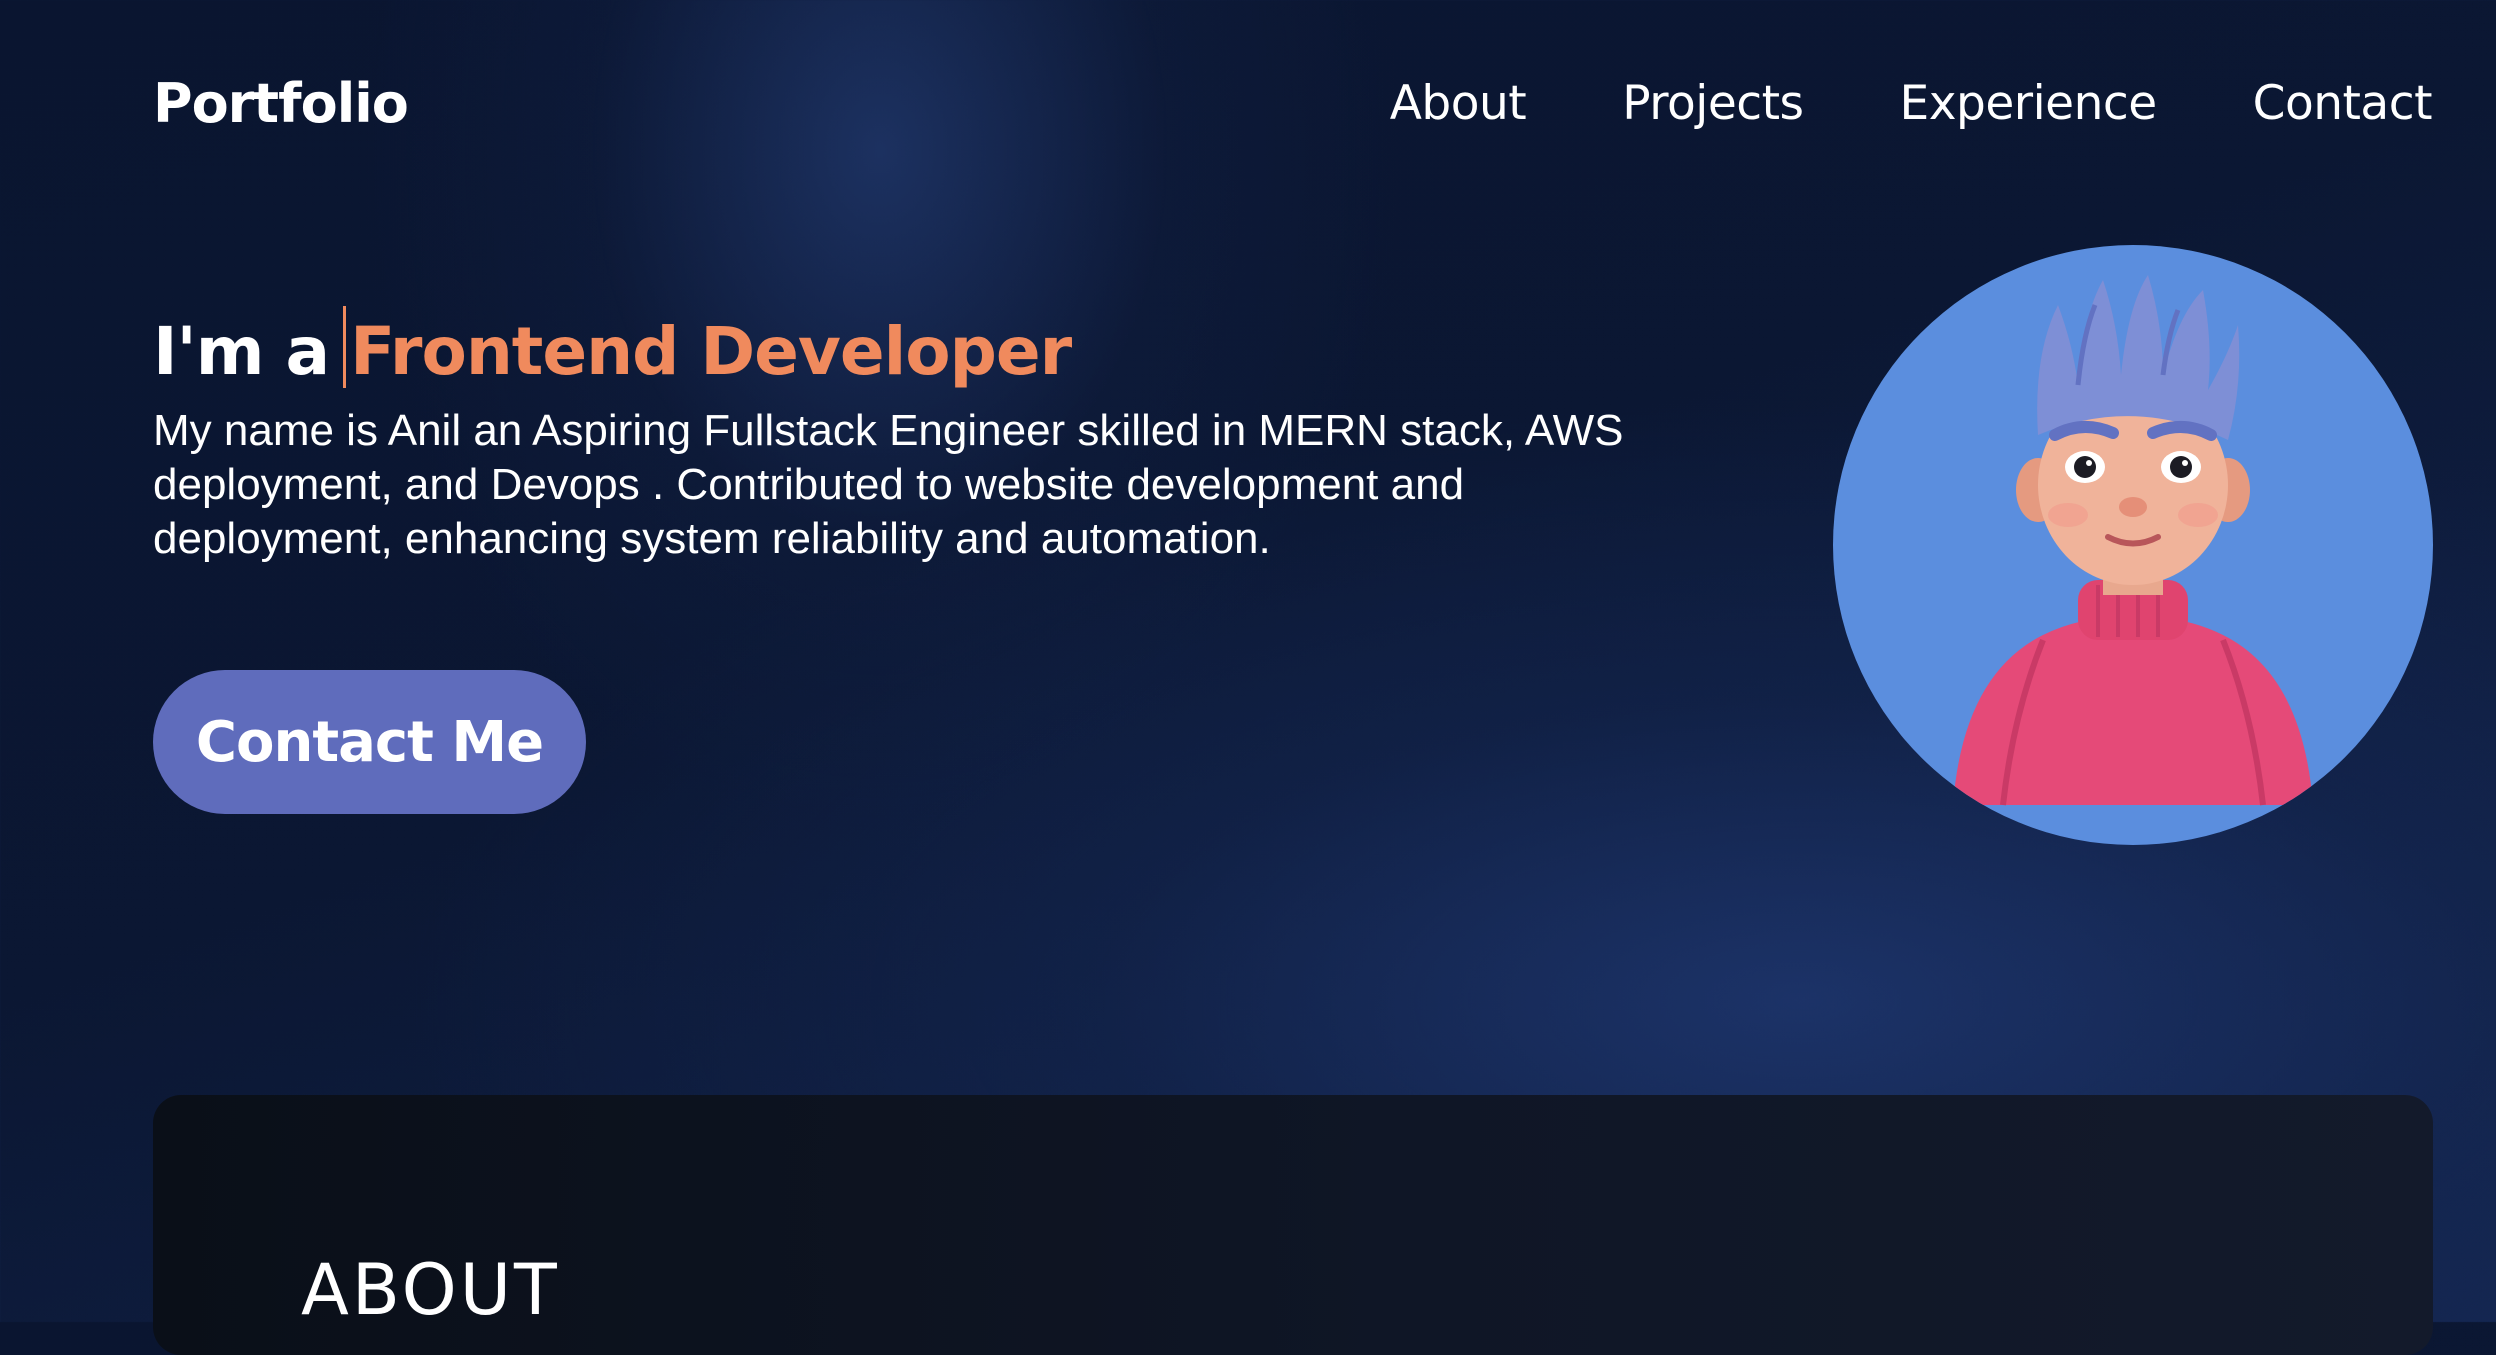  Describe the element at coordinates (1713, 104) in the screenshot. I see `nav-link-projects: Projects` at that location.